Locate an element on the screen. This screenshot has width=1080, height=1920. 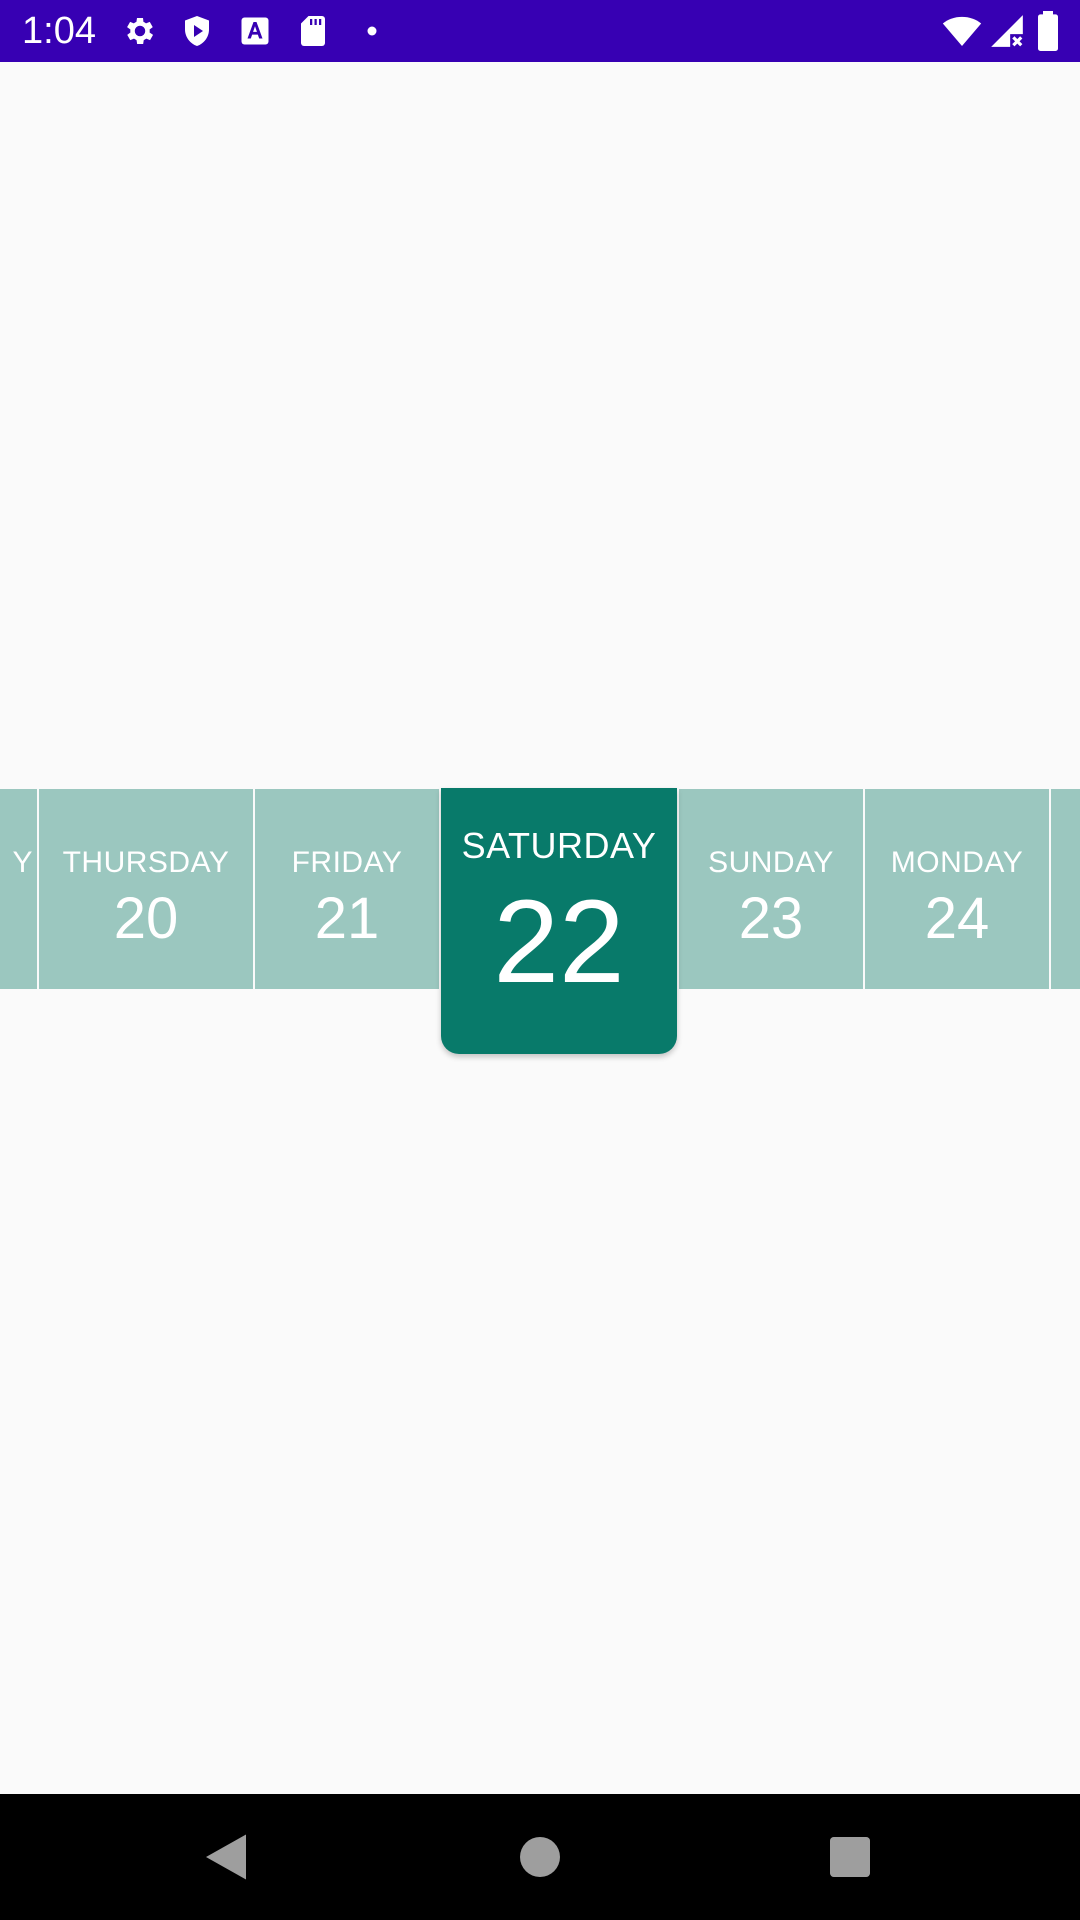
day-name: MONDAY is located at coordinates (957, 862).